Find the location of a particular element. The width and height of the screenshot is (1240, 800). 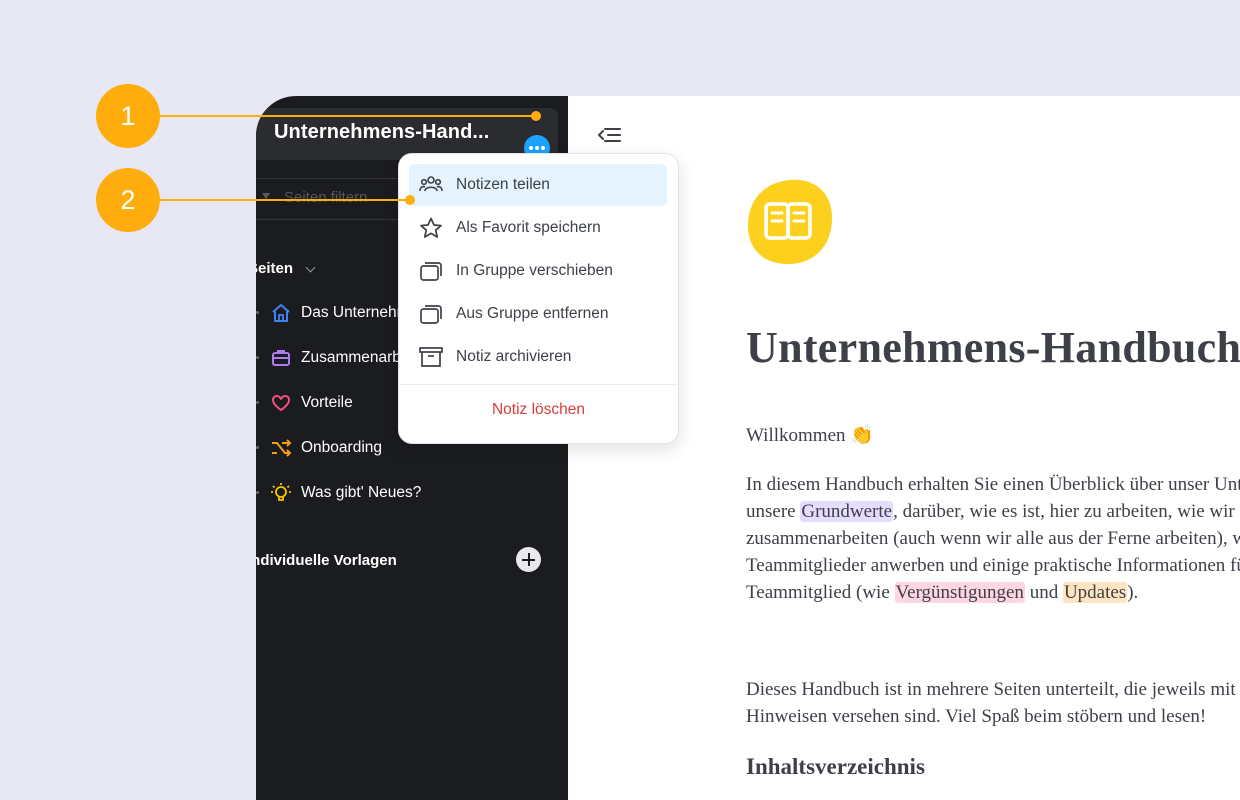

menu-item-label: Aus Gruppe entfernen is located at coordinates (532, 313).